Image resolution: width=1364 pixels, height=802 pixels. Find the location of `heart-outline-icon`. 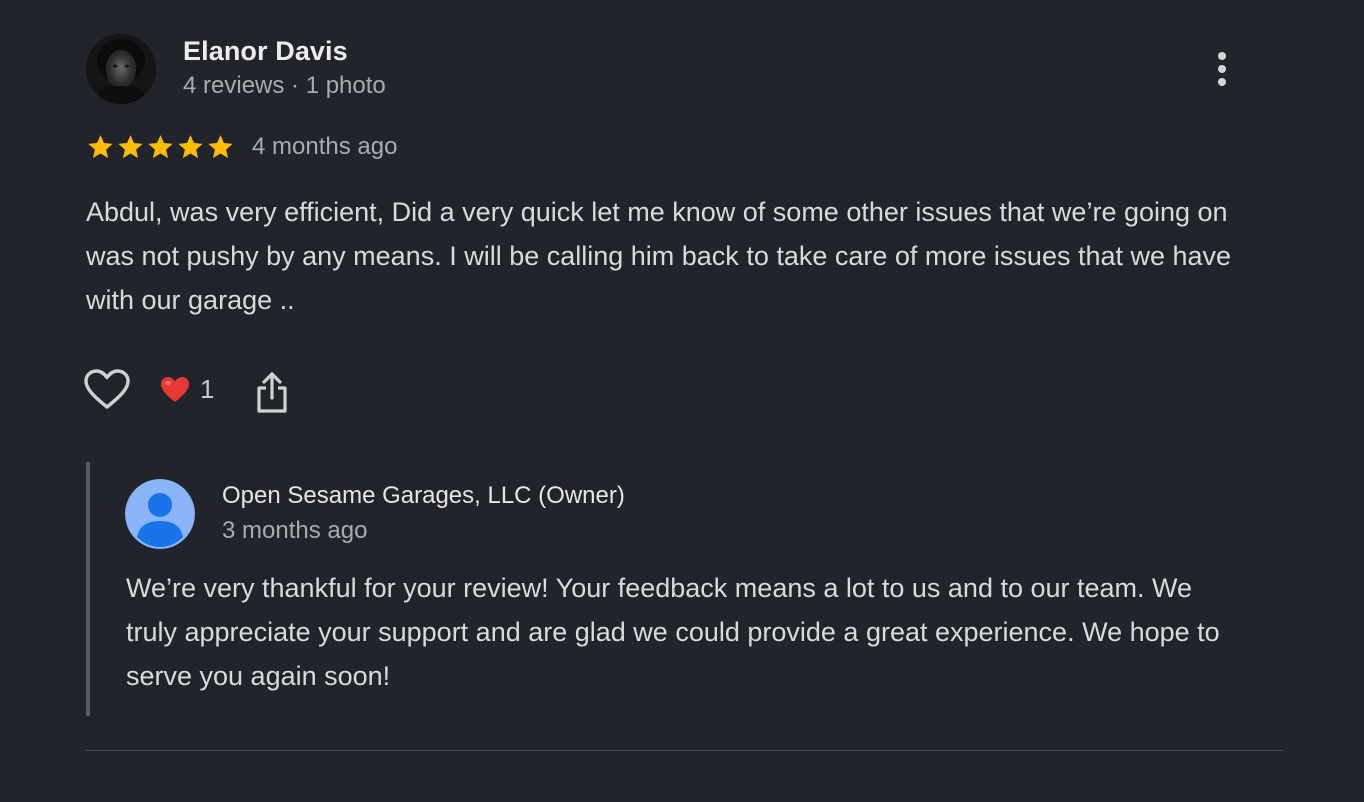

heart-outline-icon is located at coordinates (107, 389).